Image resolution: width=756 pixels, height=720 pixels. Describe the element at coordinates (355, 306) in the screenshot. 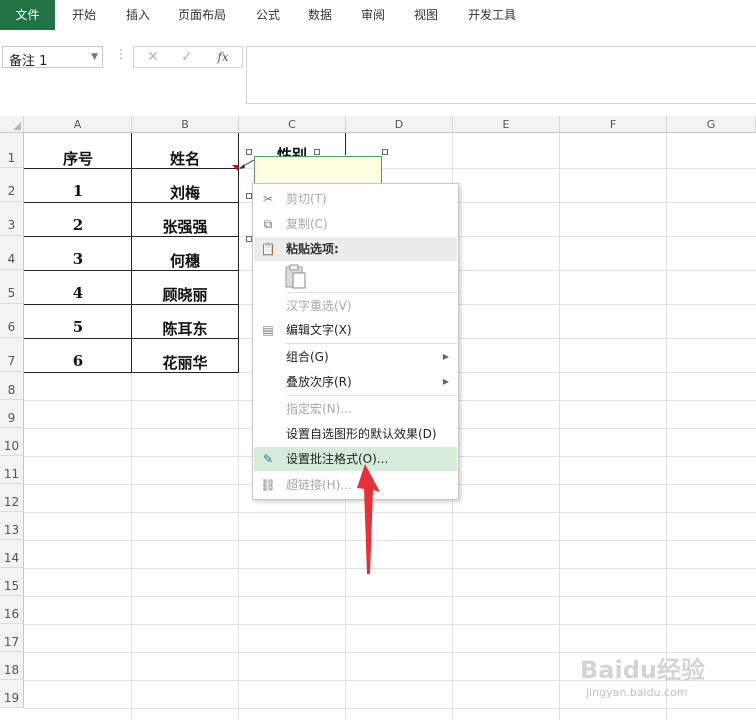

I see `menu-item-reconvert: 汉字重选(V)` at that location.